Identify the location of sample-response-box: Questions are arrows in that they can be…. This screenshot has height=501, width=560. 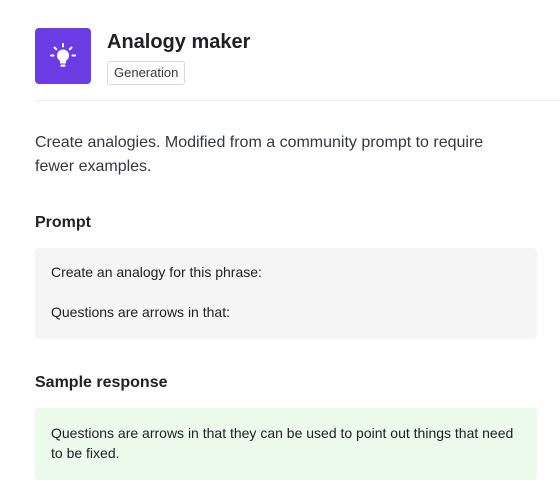
(286, 444).